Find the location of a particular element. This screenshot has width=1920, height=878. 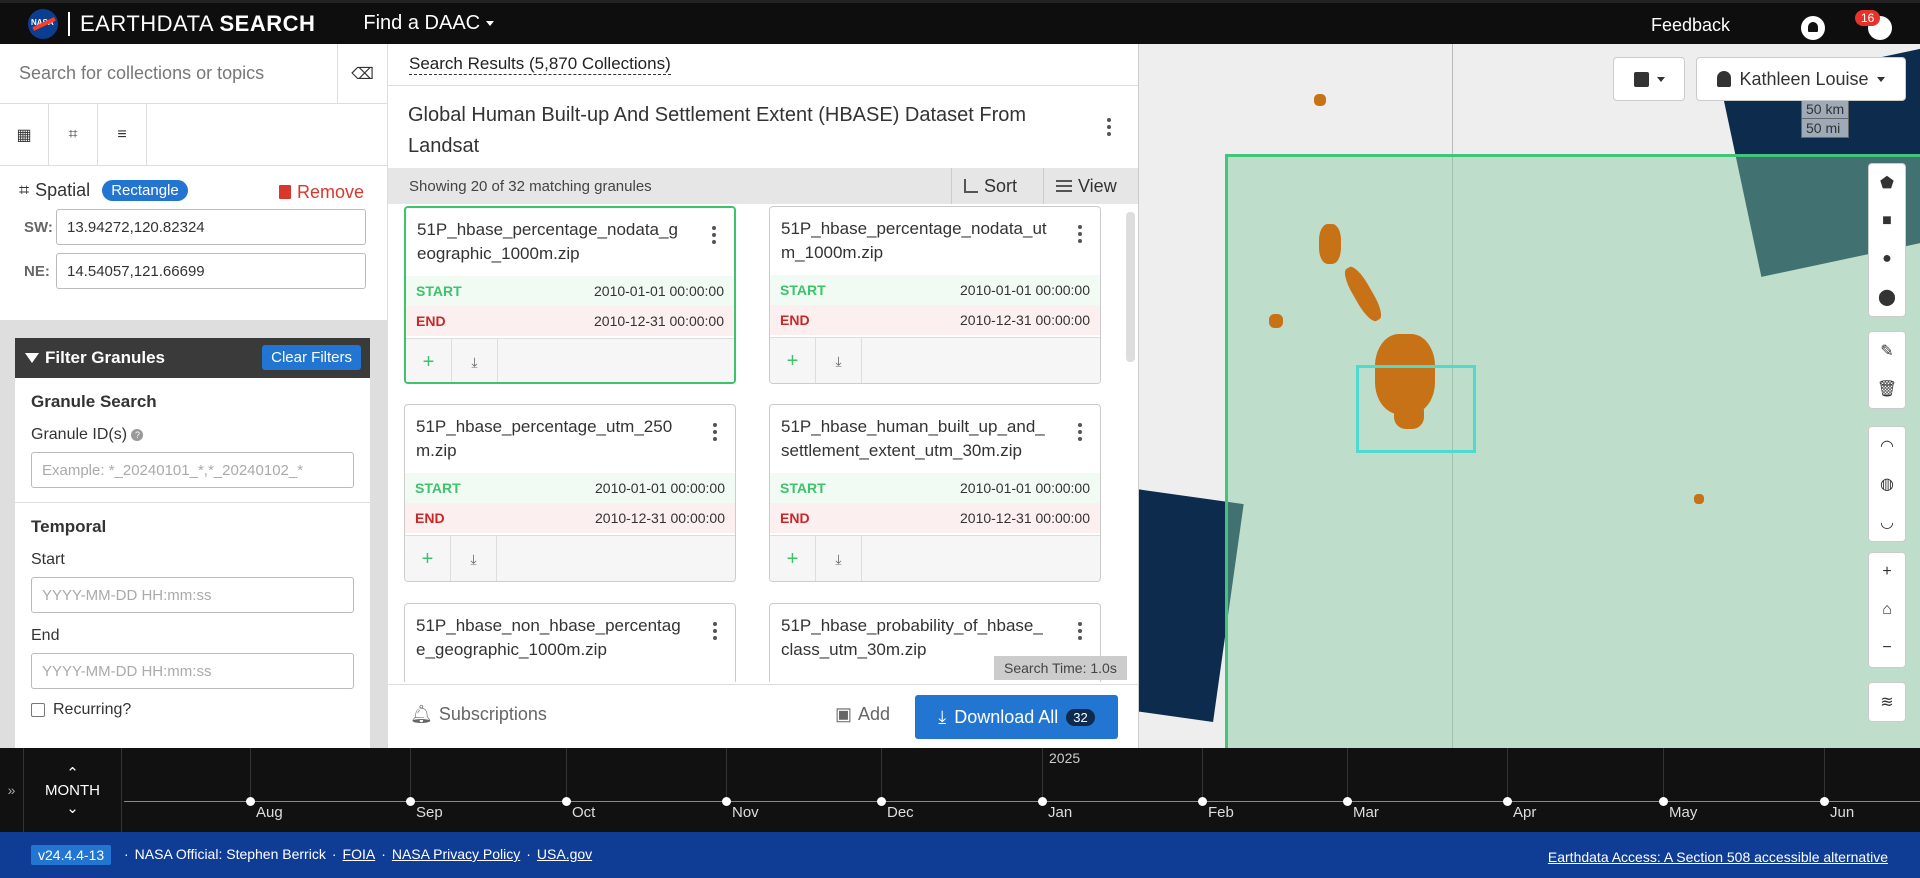

start-date-input: YYYY-MM-DD HH:mm:ss is located at coordinates (192, 595).